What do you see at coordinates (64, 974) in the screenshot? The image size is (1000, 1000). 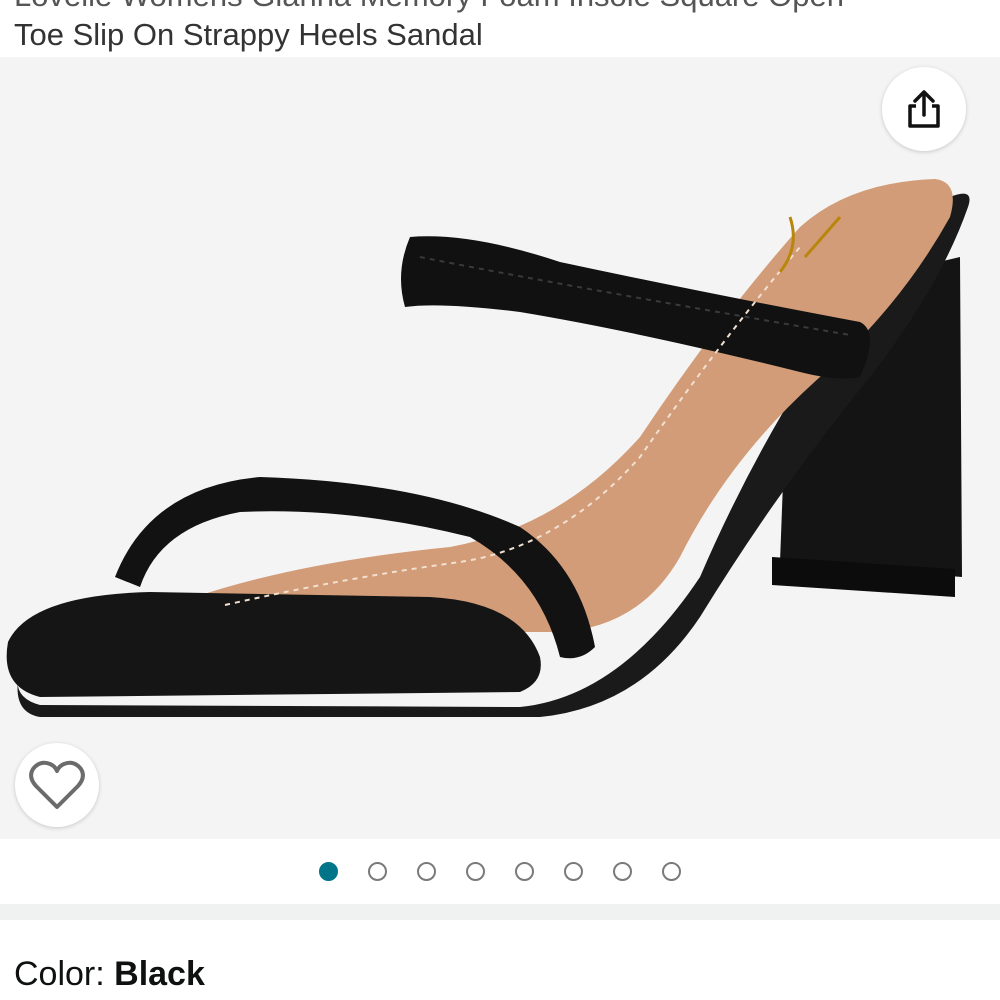 I see `color-label: Color:` at bounding box center [64, 974].